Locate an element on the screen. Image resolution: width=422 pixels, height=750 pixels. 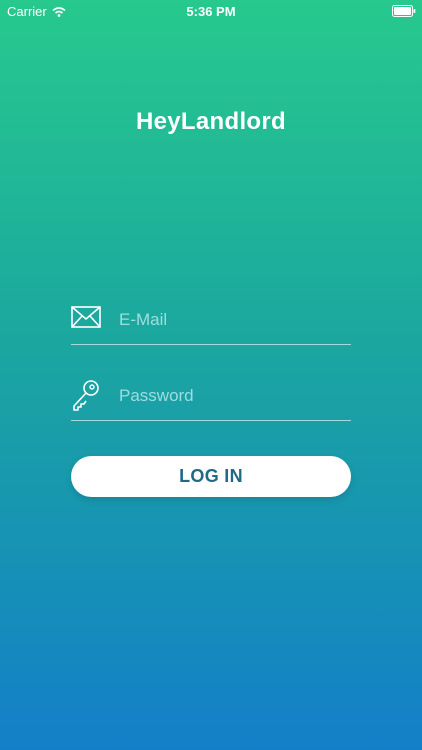
battery-icon is located at coordinates (404, 11).